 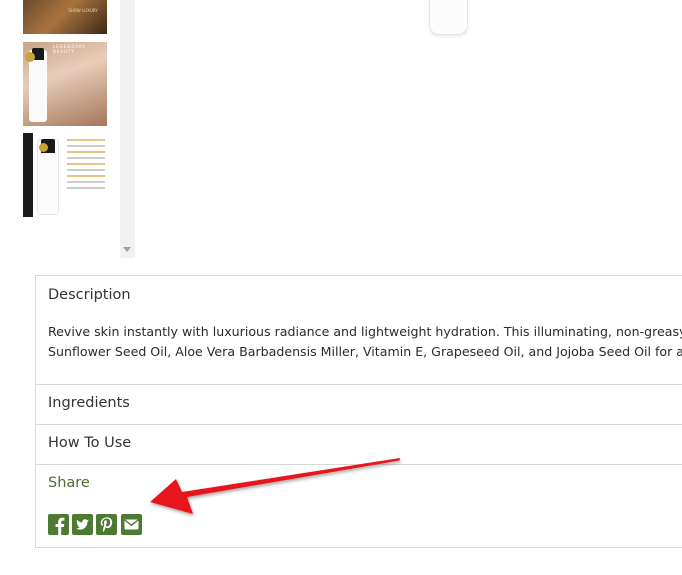 I want to click on how-to-use-tab: How To Use, so click(x=89, y=443).